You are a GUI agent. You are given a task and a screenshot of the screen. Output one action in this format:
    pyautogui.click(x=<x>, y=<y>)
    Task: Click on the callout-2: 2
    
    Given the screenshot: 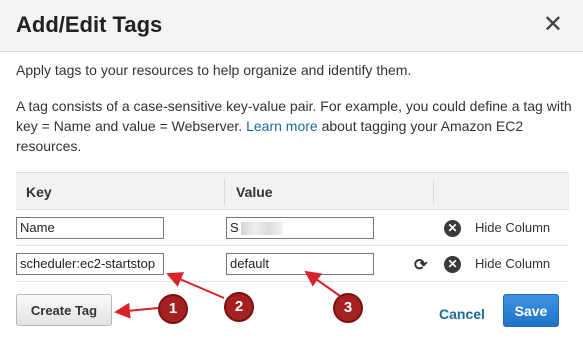 What is the action you would take?
    pyautogui.click(x=239, y=307)
    